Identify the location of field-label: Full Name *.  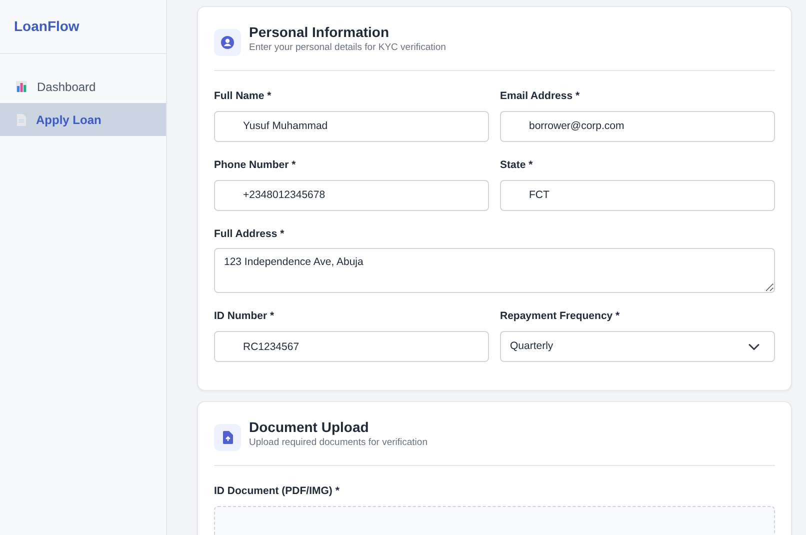
(243, 96).